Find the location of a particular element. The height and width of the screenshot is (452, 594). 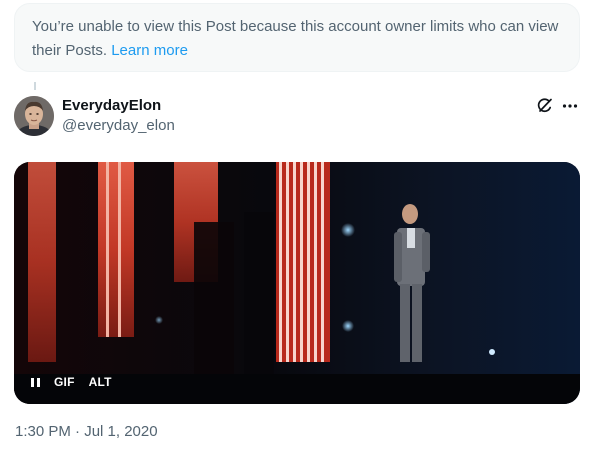

more-options-icon is located at coordinates (570, 106).